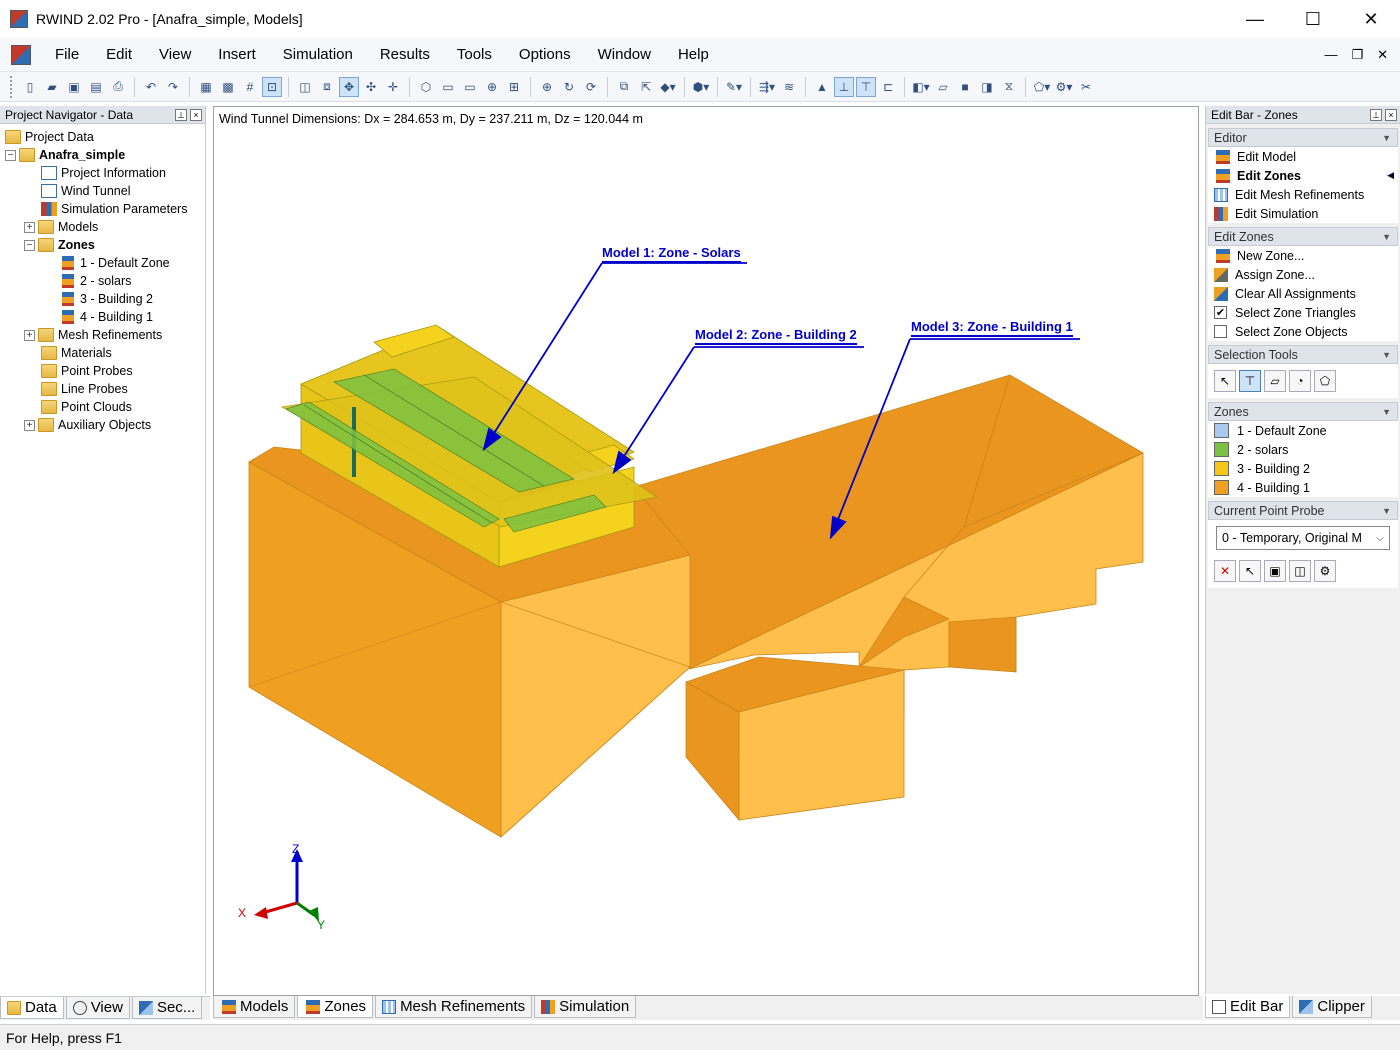 This screenshot has height=1050, width=1400. What do you see at coordinates (1086, 87) in the screenshot?
I see `tools-icon: ✂` at bounding box center [1086, 87].